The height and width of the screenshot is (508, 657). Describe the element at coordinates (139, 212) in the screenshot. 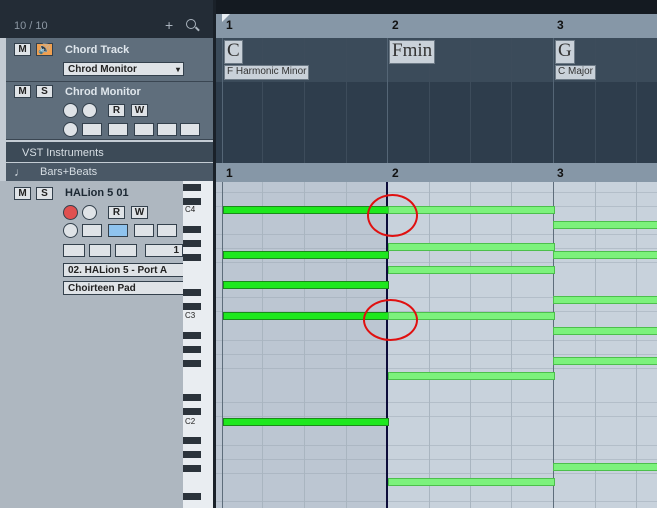

I see `halion-write-button: W` at that location.